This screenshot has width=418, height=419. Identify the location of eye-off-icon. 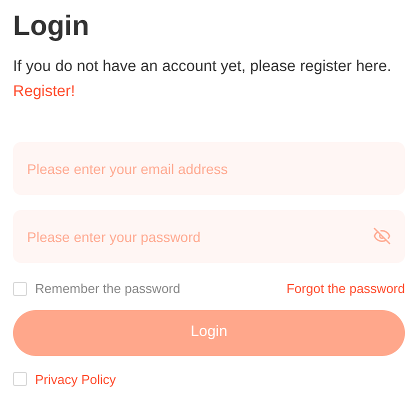
(382, 236).